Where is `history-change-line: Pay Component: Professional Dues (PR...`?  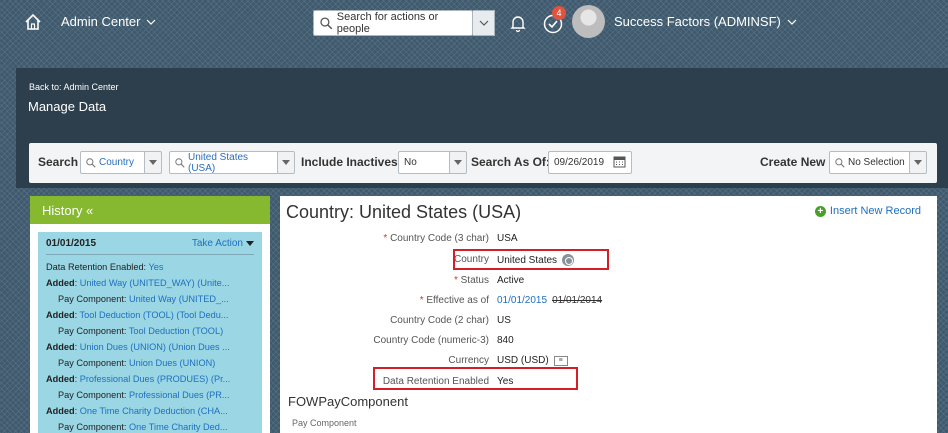 history-change-line: Pay Component: Professional Dues (PR... is located at coordinates (150, 395).